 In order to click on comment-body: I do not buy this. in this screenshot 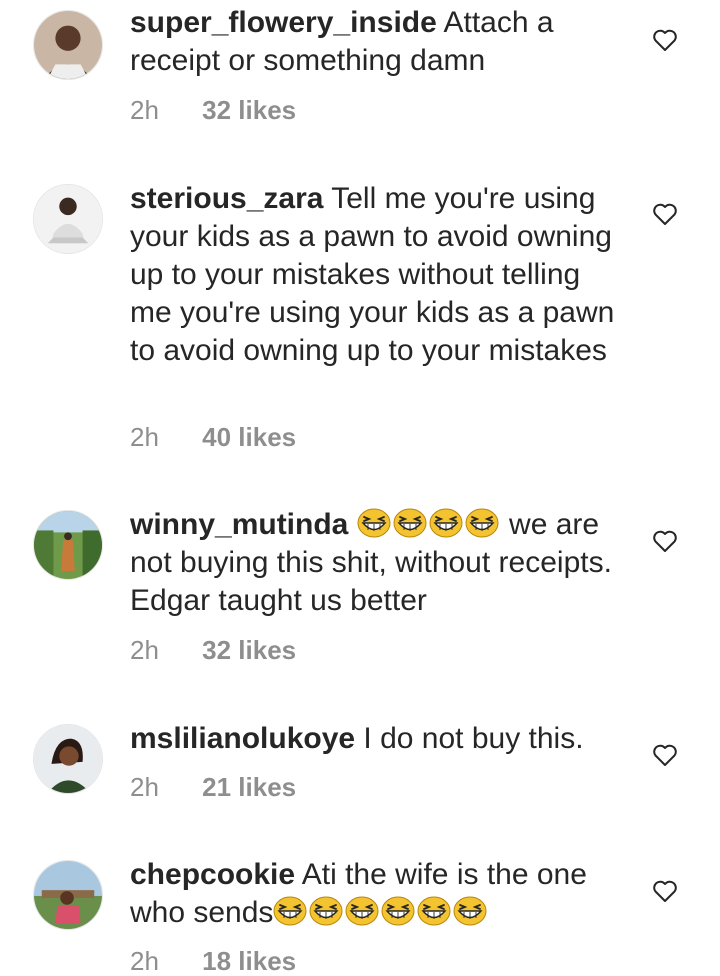, I will do `click(473, 738)`.